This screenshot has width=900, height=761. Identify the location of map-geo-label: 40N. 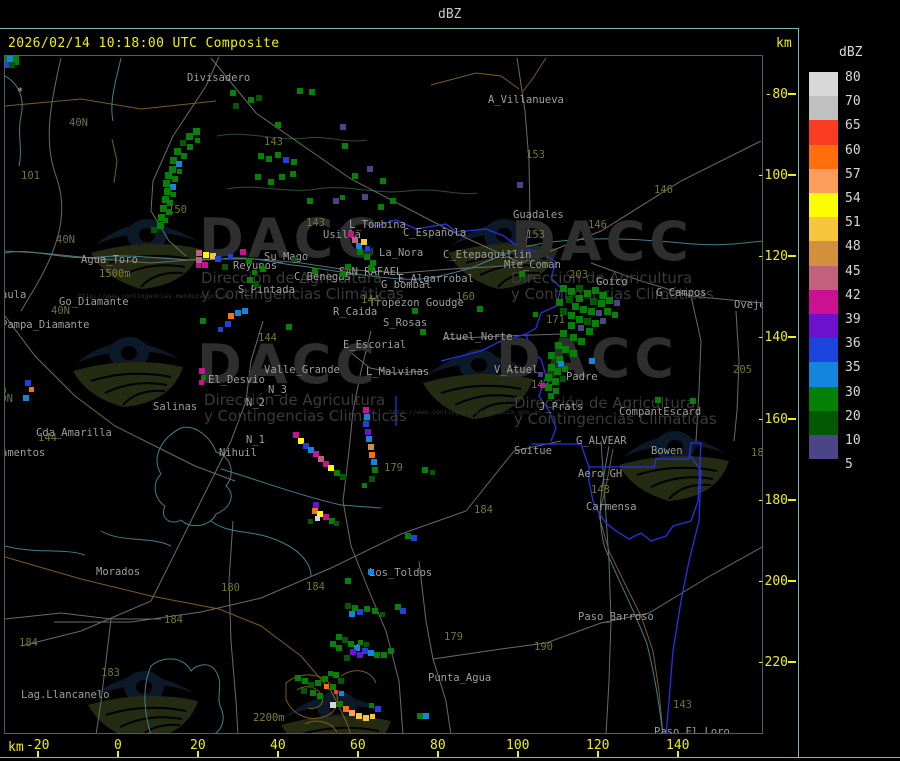
(60, 311).